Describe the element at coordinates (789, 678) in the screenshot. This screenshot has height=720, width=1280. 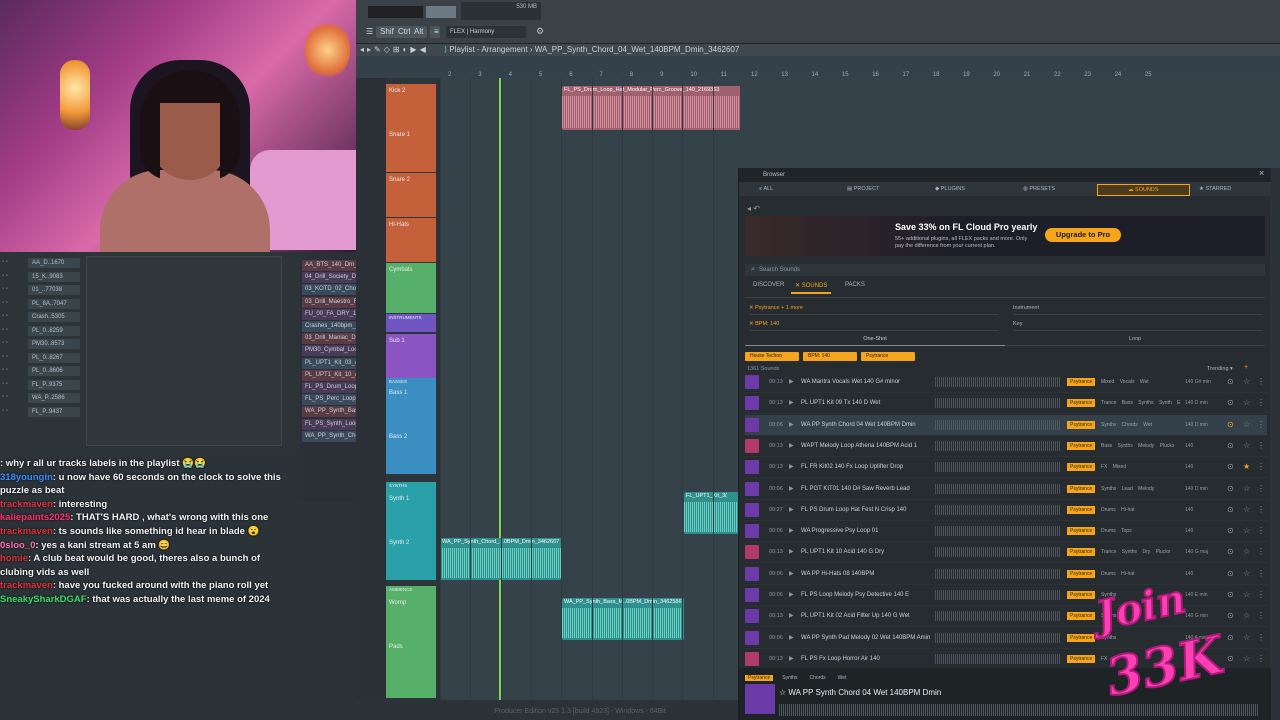
I see `player-tag: Synths` at that location.